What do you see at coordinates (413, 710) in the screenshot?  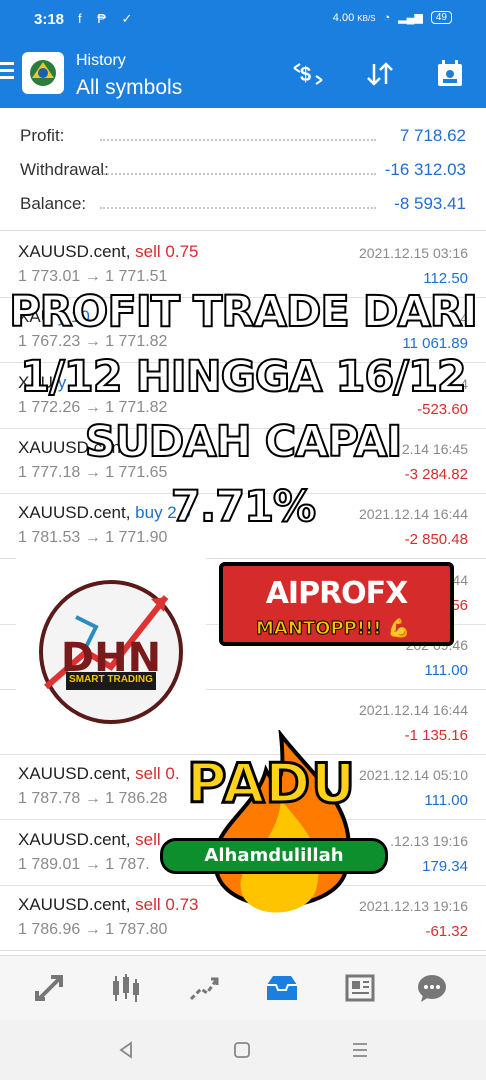 I see `trade-date: 2021.12.14 16:44` at bounding box center [413, 710].